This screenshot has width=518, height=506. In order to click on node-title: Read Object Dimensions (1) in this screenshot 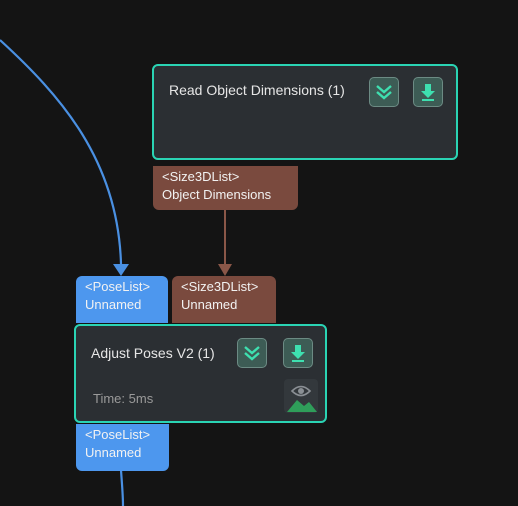, I will do `click(257, 90)`.